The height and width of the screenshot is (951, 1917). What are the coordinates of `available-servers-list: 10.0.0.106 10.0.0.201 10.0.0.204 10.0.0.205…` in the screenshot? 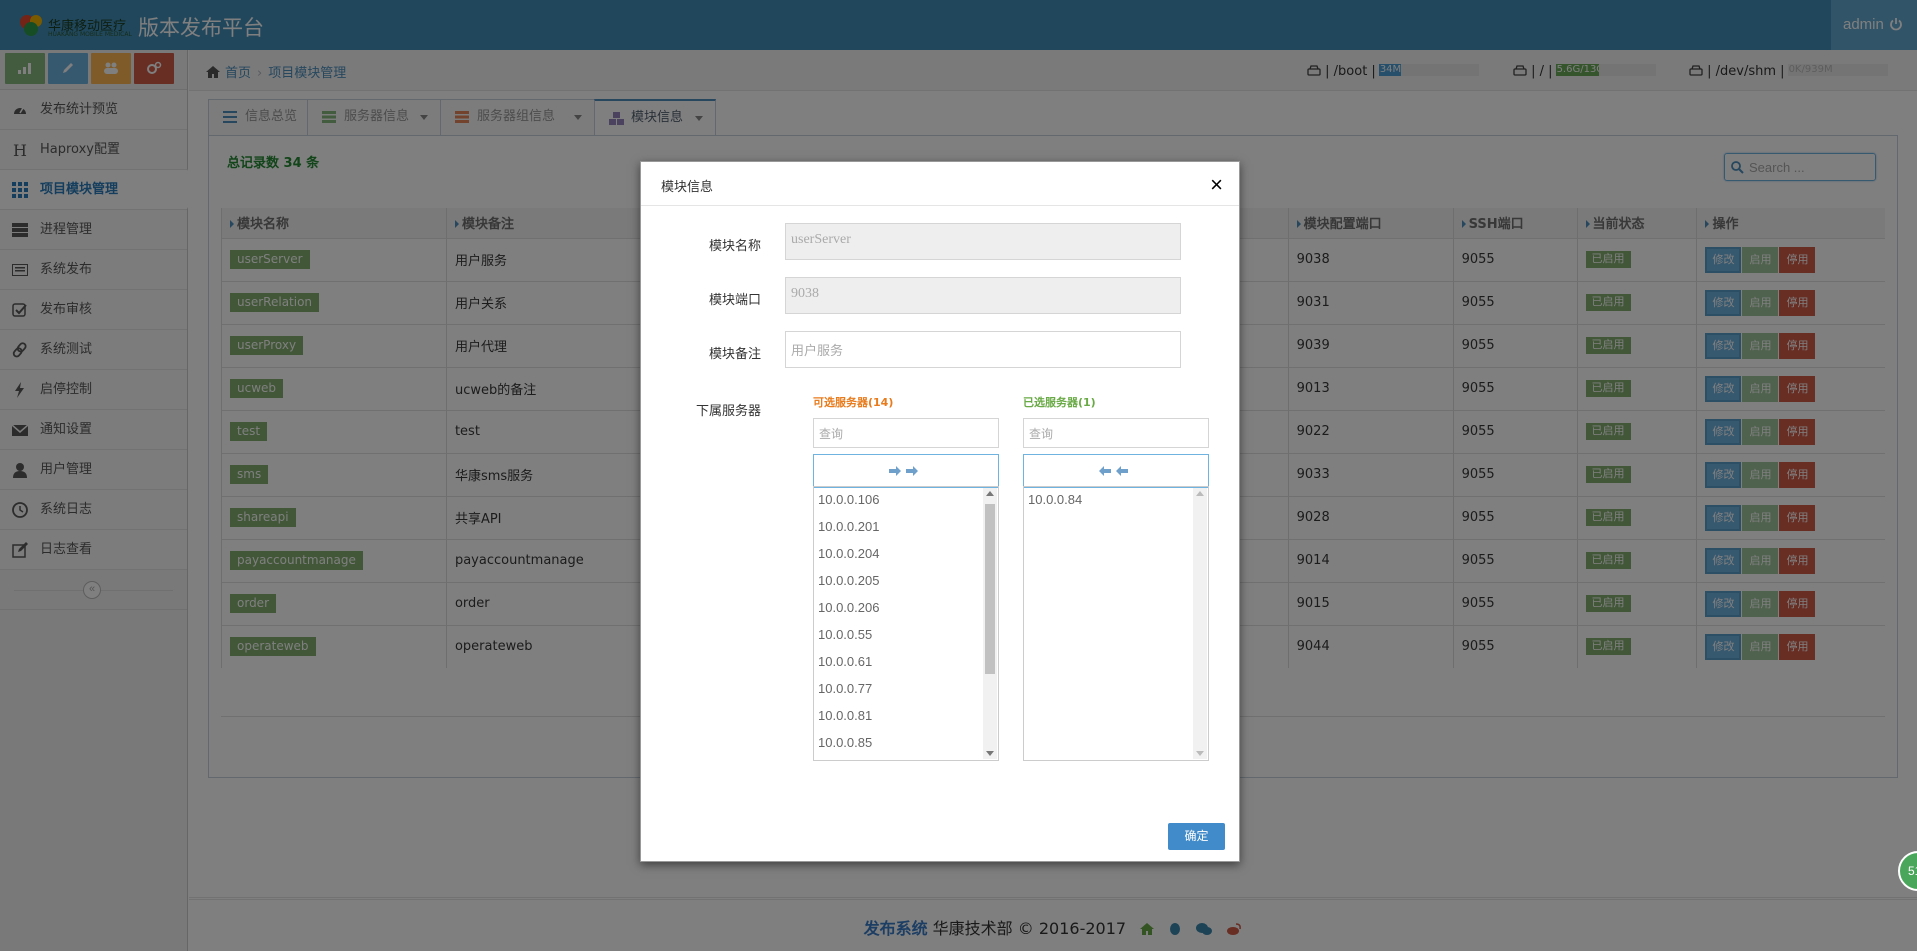 It's located at (906, 623).